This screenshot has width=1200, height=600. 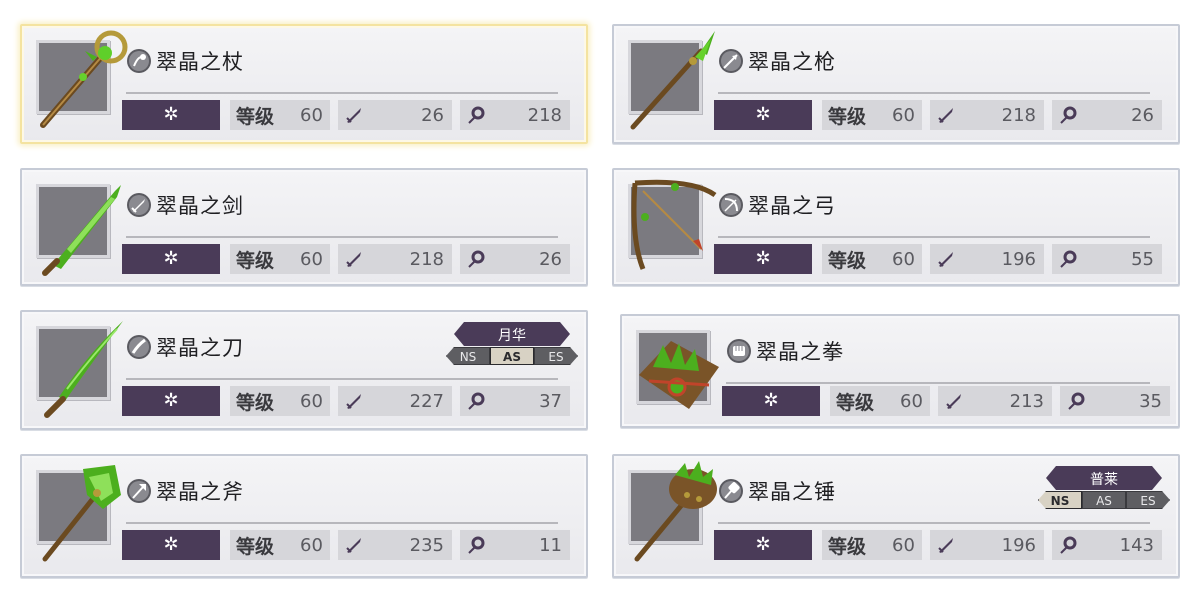 I want to click on bow-icon, so click(x=674, y=224).